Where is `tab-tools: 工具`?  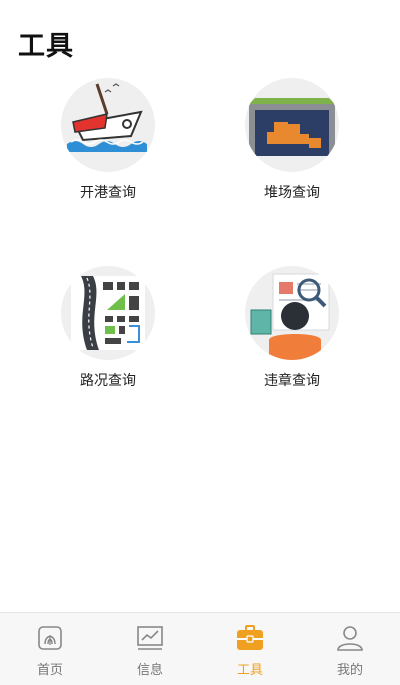 tab-tools: 工具 is located at coordinates (250, 649).